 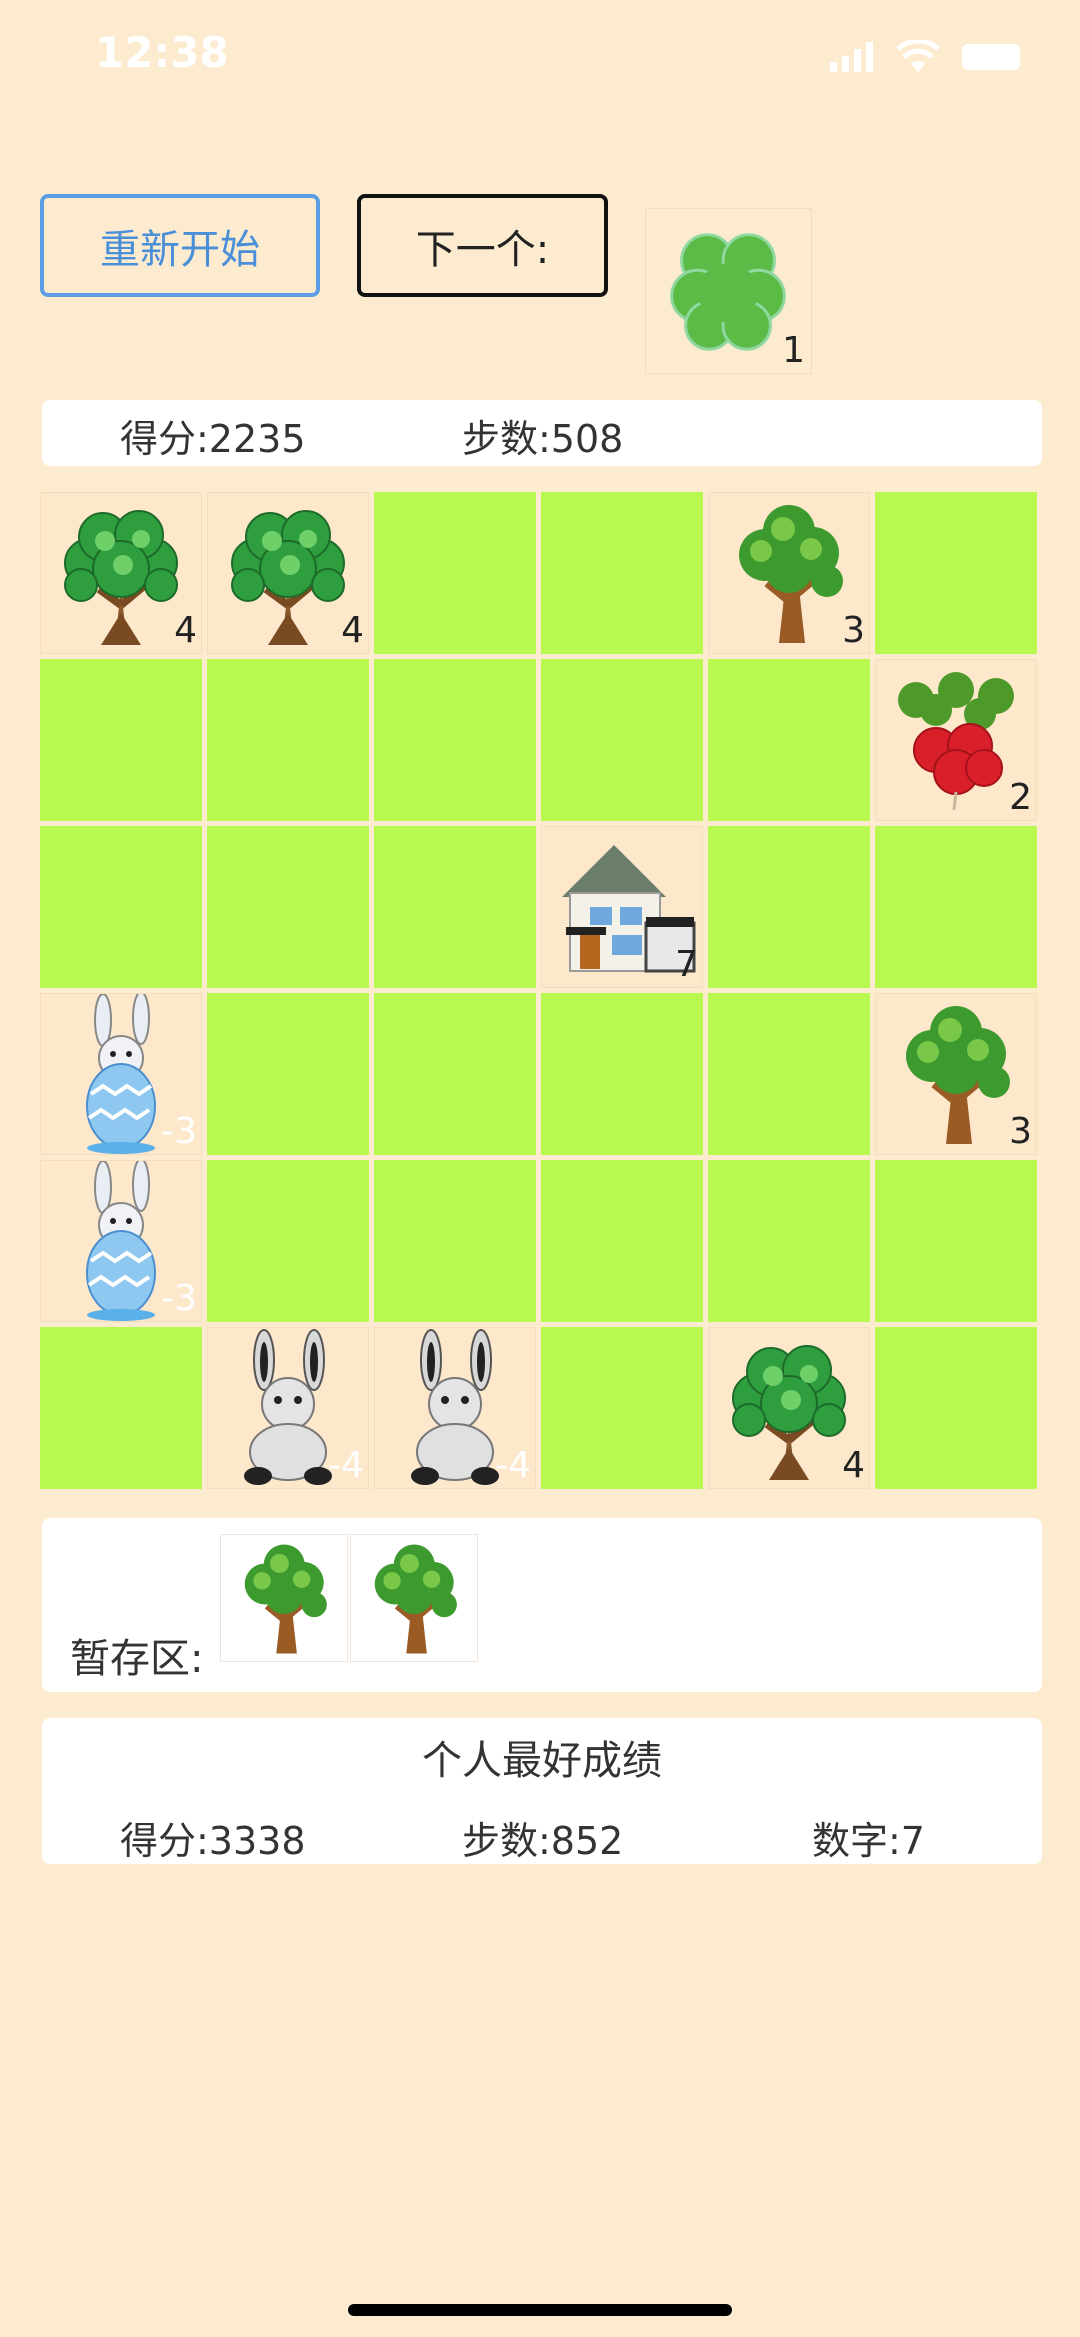 What do you see at coordinates (542, 1761) in the screenshot?
I see `best-record-title: 个人最好成绩` at bounding box center [542, 1761].